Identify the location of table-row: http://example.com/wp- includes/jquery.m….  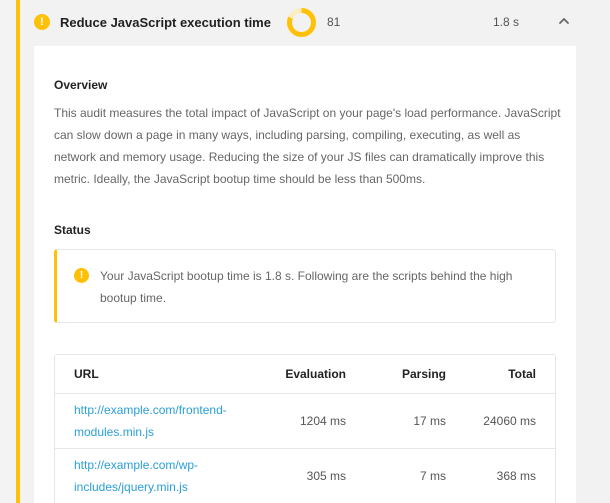
(305, 476).